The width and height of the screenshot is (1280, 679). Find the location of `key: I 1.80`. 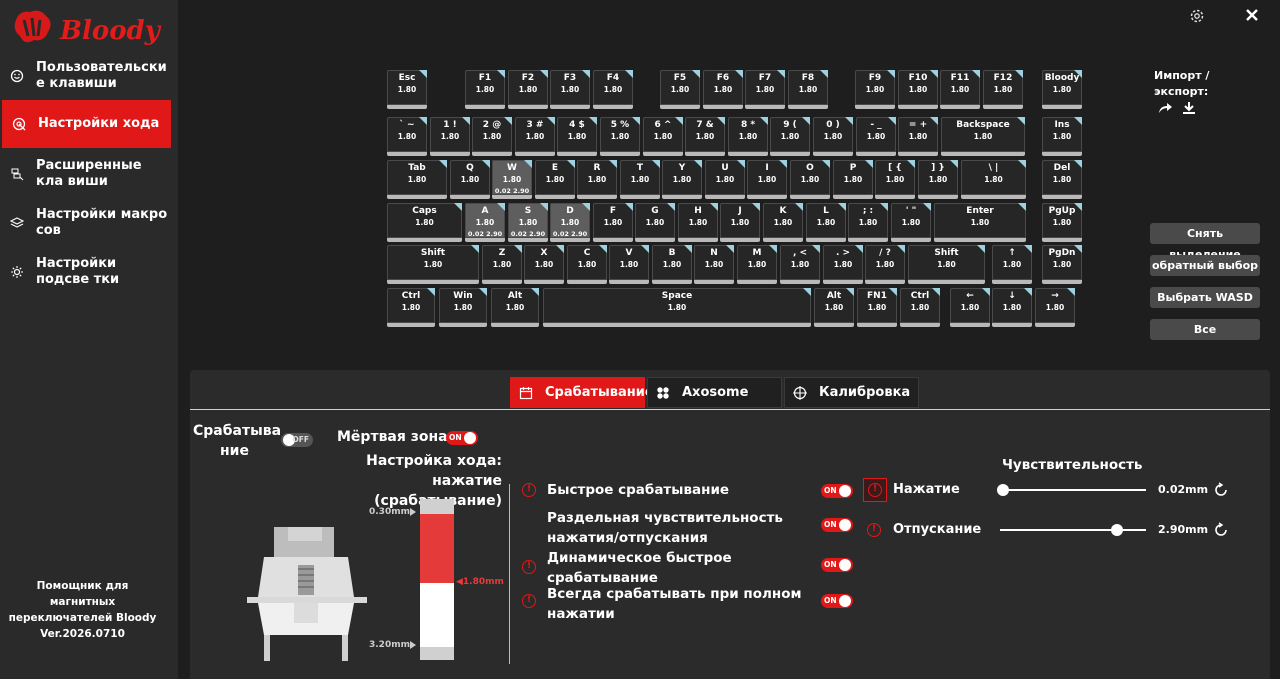

key: I 1.80 is located at coordinates (767, 179).